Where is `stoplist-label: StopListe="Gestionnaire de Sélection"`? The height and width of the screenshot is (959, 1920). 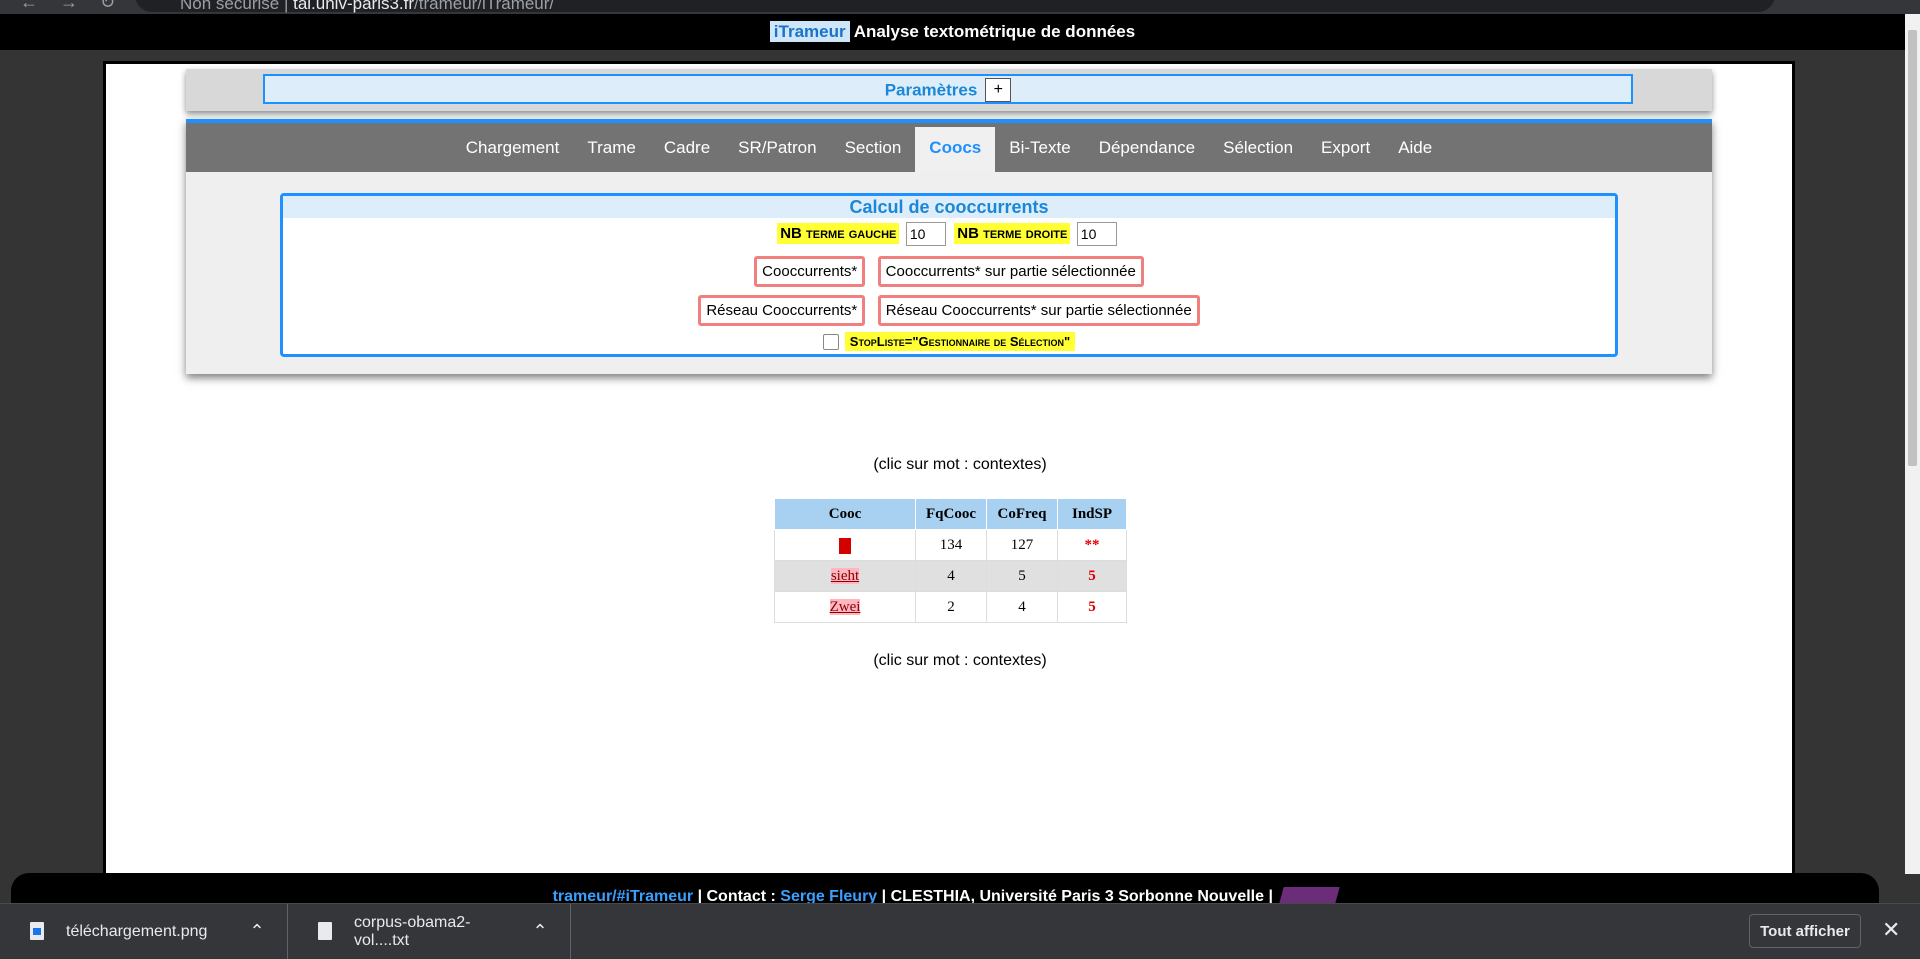
stoplist-label: StopListe="Gestionnaire de Sélection" is located at coordinates (960, 341).